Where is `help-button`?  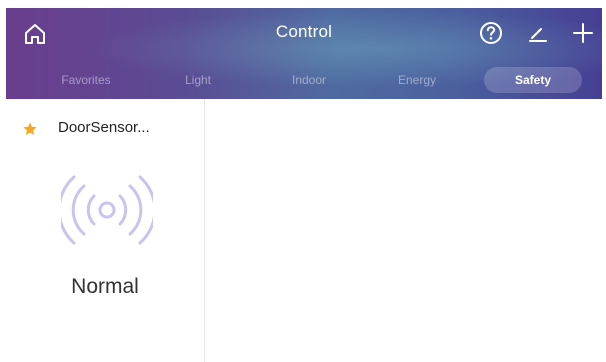
help-button is located at coordinates (491, 33).